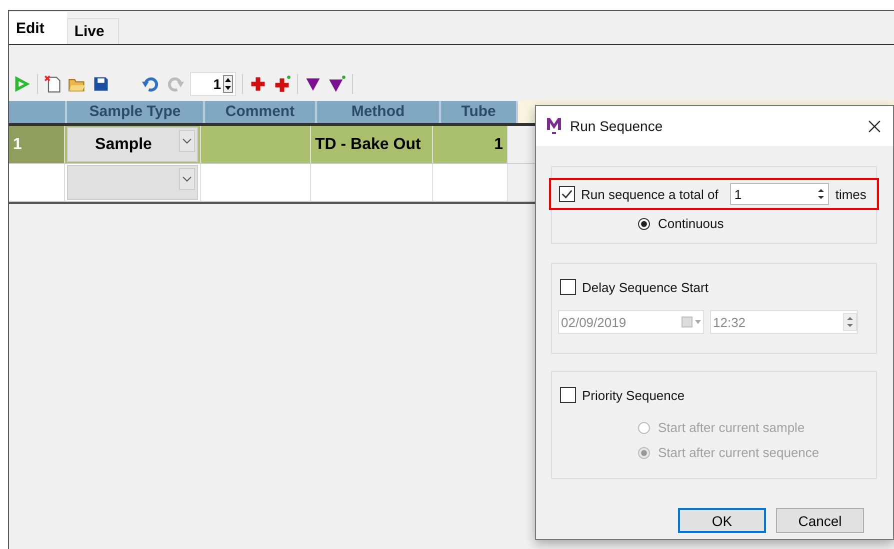 The width and height of the screenshot is (894, 549). I want to click on table-cell: TD - Bake Out, so click(368, 145).